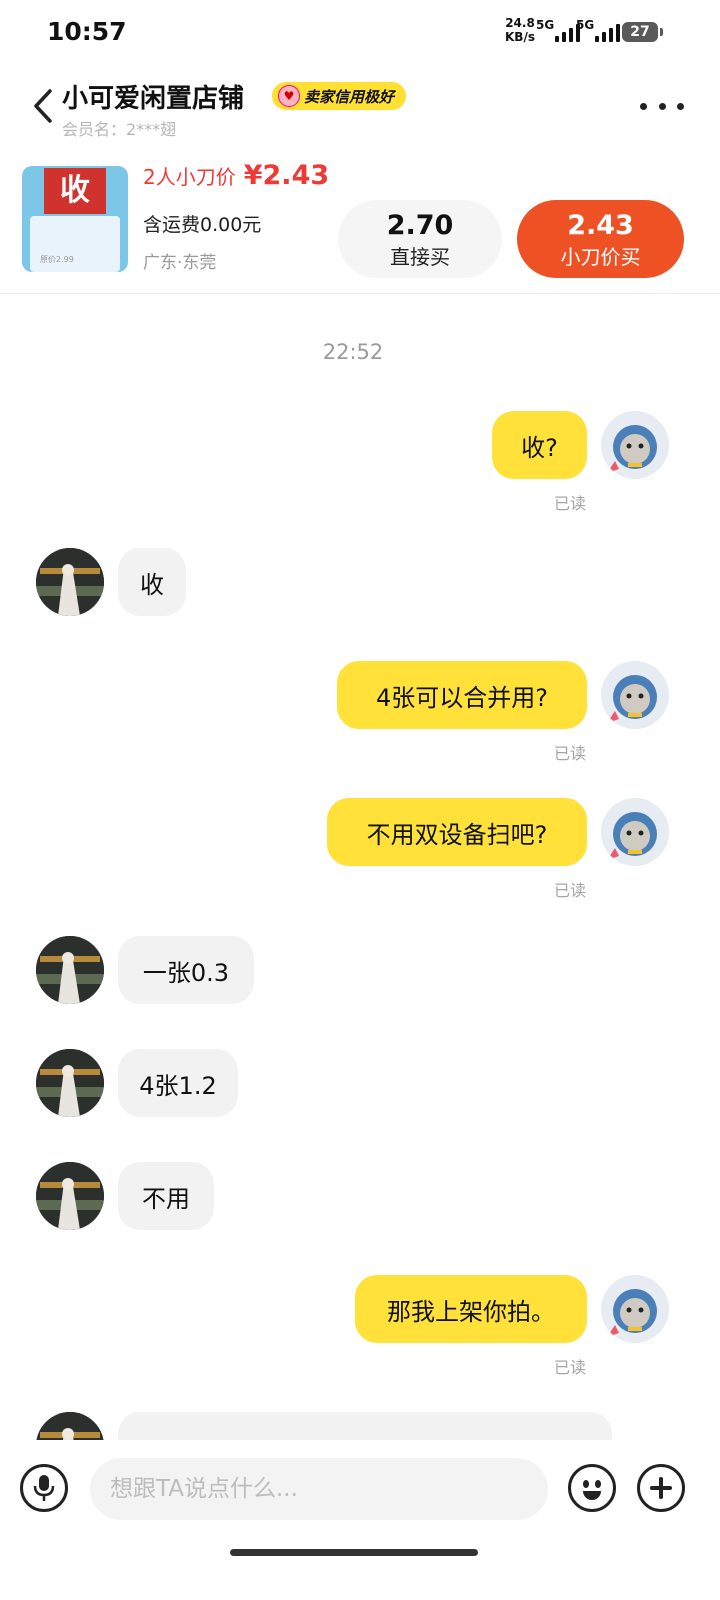 The image size is (720, 1600). I want to click on member-name: 会员名：2***翅, so click(119, 129).